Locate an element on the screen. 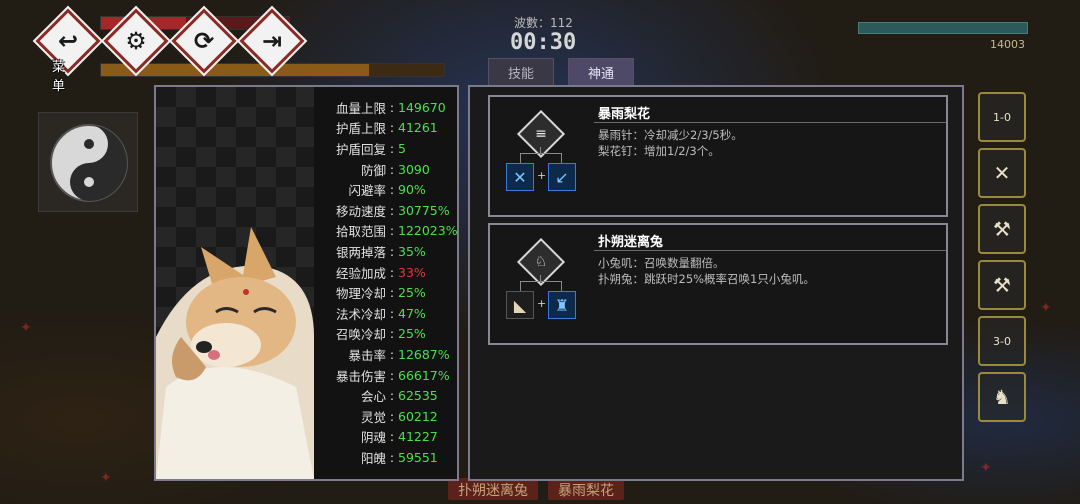 Image resolution: width=1080 pixels, height=504 pixels. shentong-desc-line: 梨花钉：增加1/2/3个。 is located at coordinates (659, 151).